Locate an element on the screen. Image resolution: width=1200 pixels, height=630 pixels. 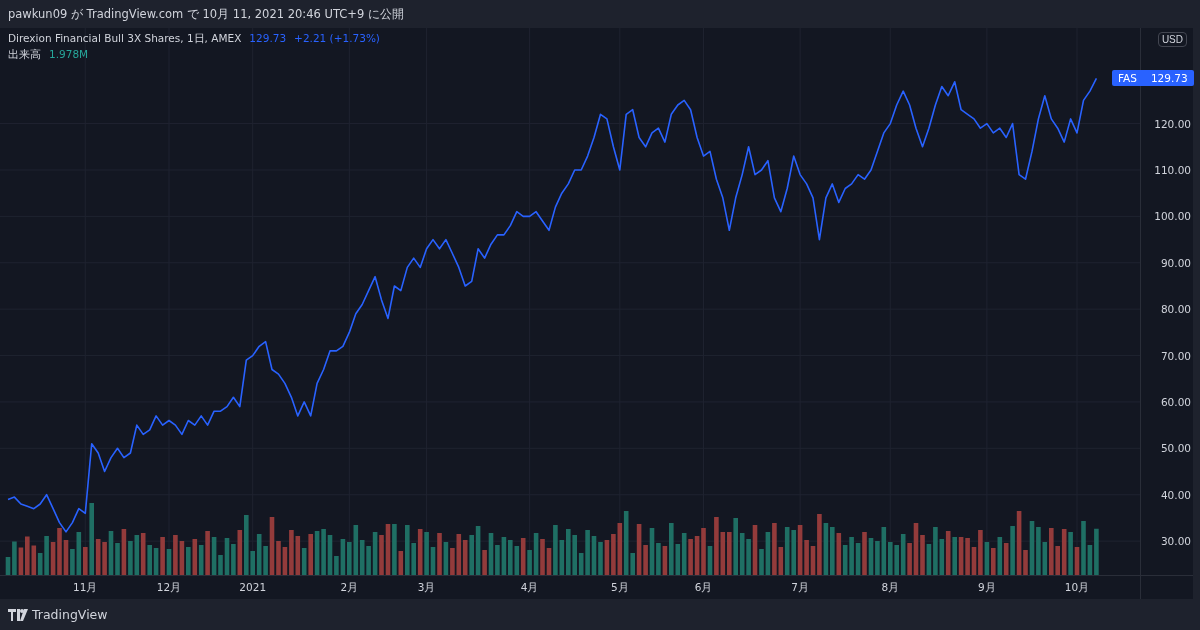
price-axis-label: 50.00 is located at coordinates (1175, 448).